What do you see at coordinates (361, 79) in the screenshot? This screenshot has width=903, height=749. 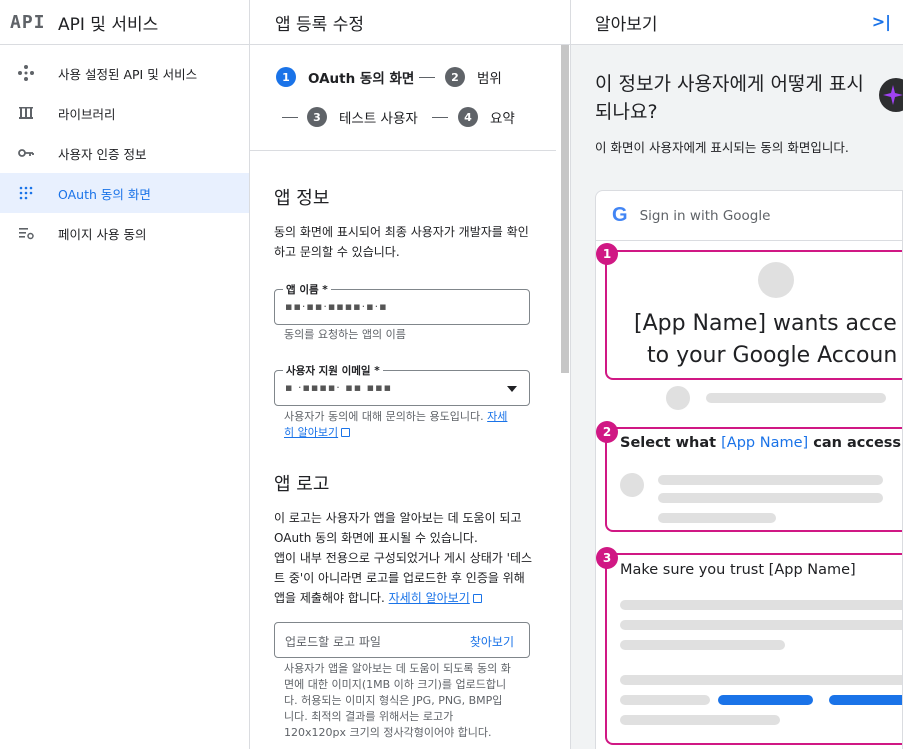 I see `step-label: OAuth 동의 화면` at bounding box center [361, 79].